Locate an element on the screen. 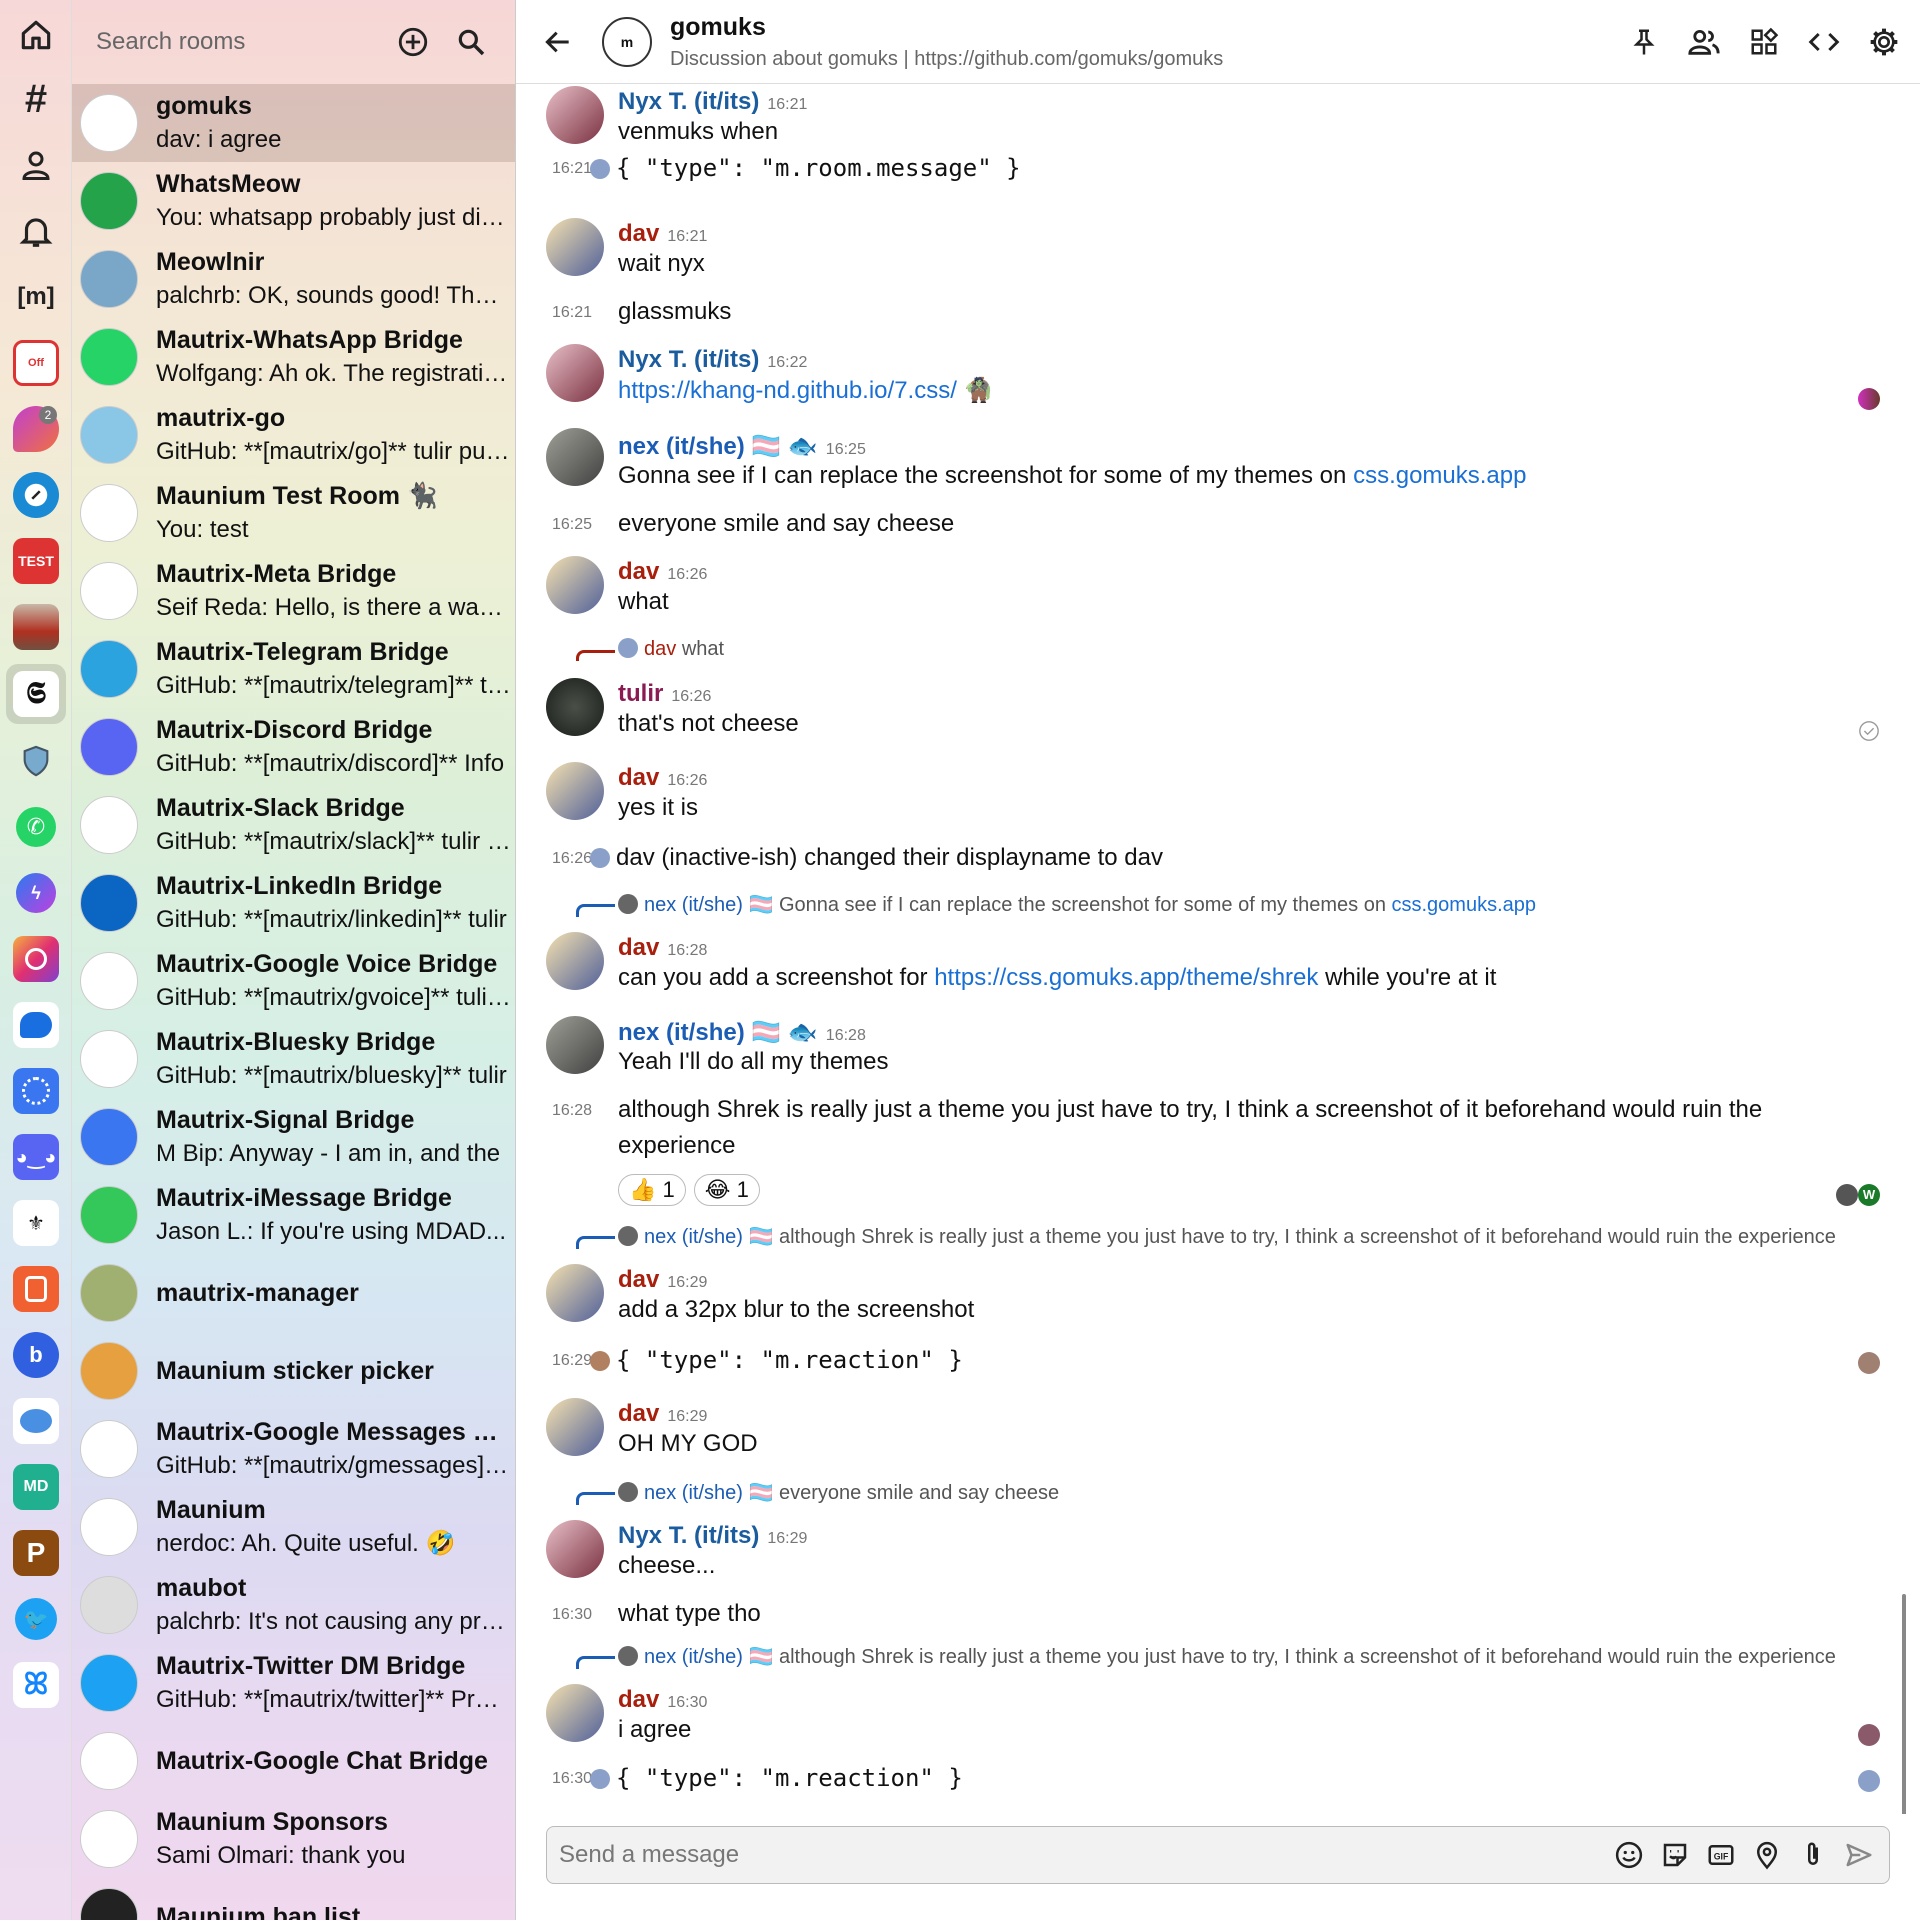 This screenshot has width=1920, height=1920. members-button is located at coordinates (1704, 42).